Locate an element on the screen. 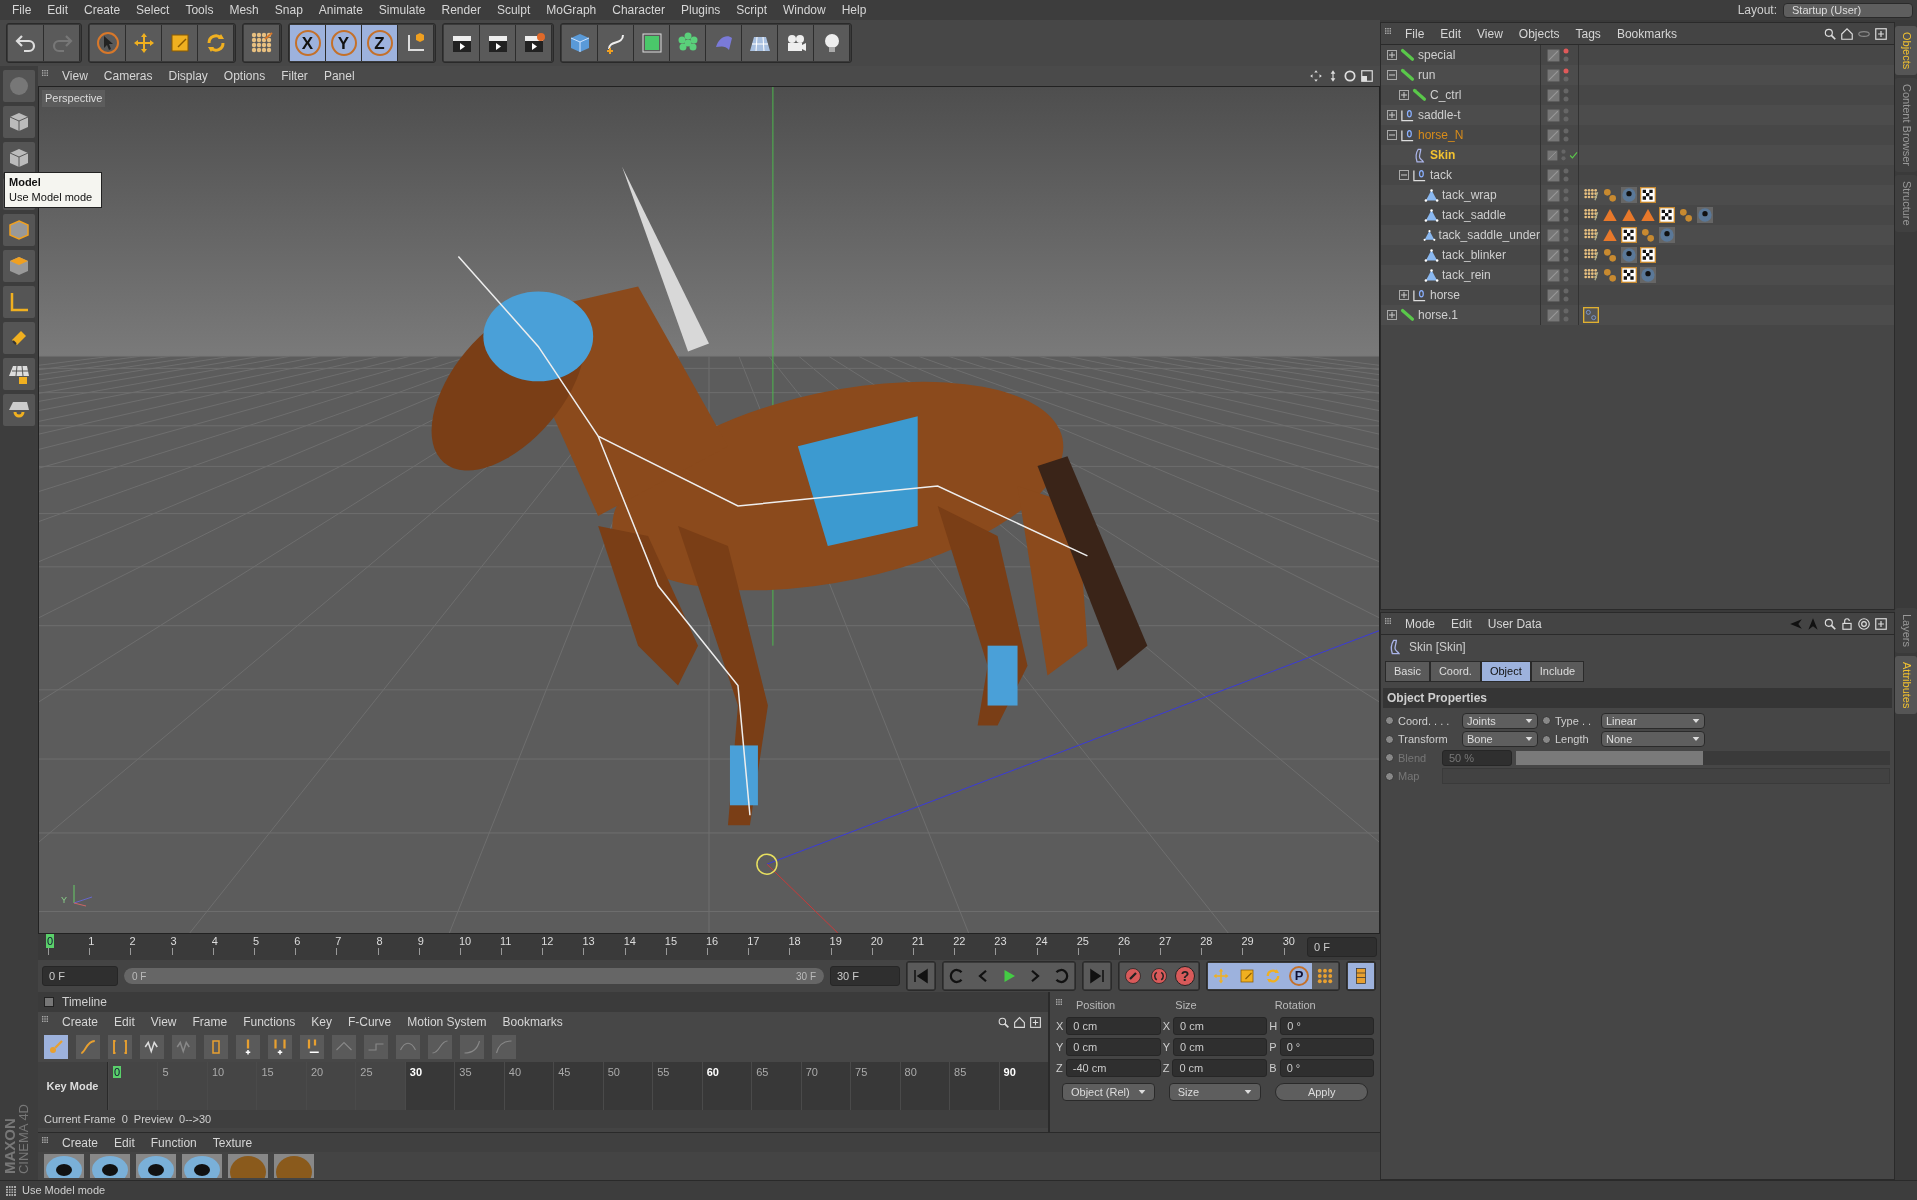  object-name: tack_blinker is located at coordinates (1474, 255).